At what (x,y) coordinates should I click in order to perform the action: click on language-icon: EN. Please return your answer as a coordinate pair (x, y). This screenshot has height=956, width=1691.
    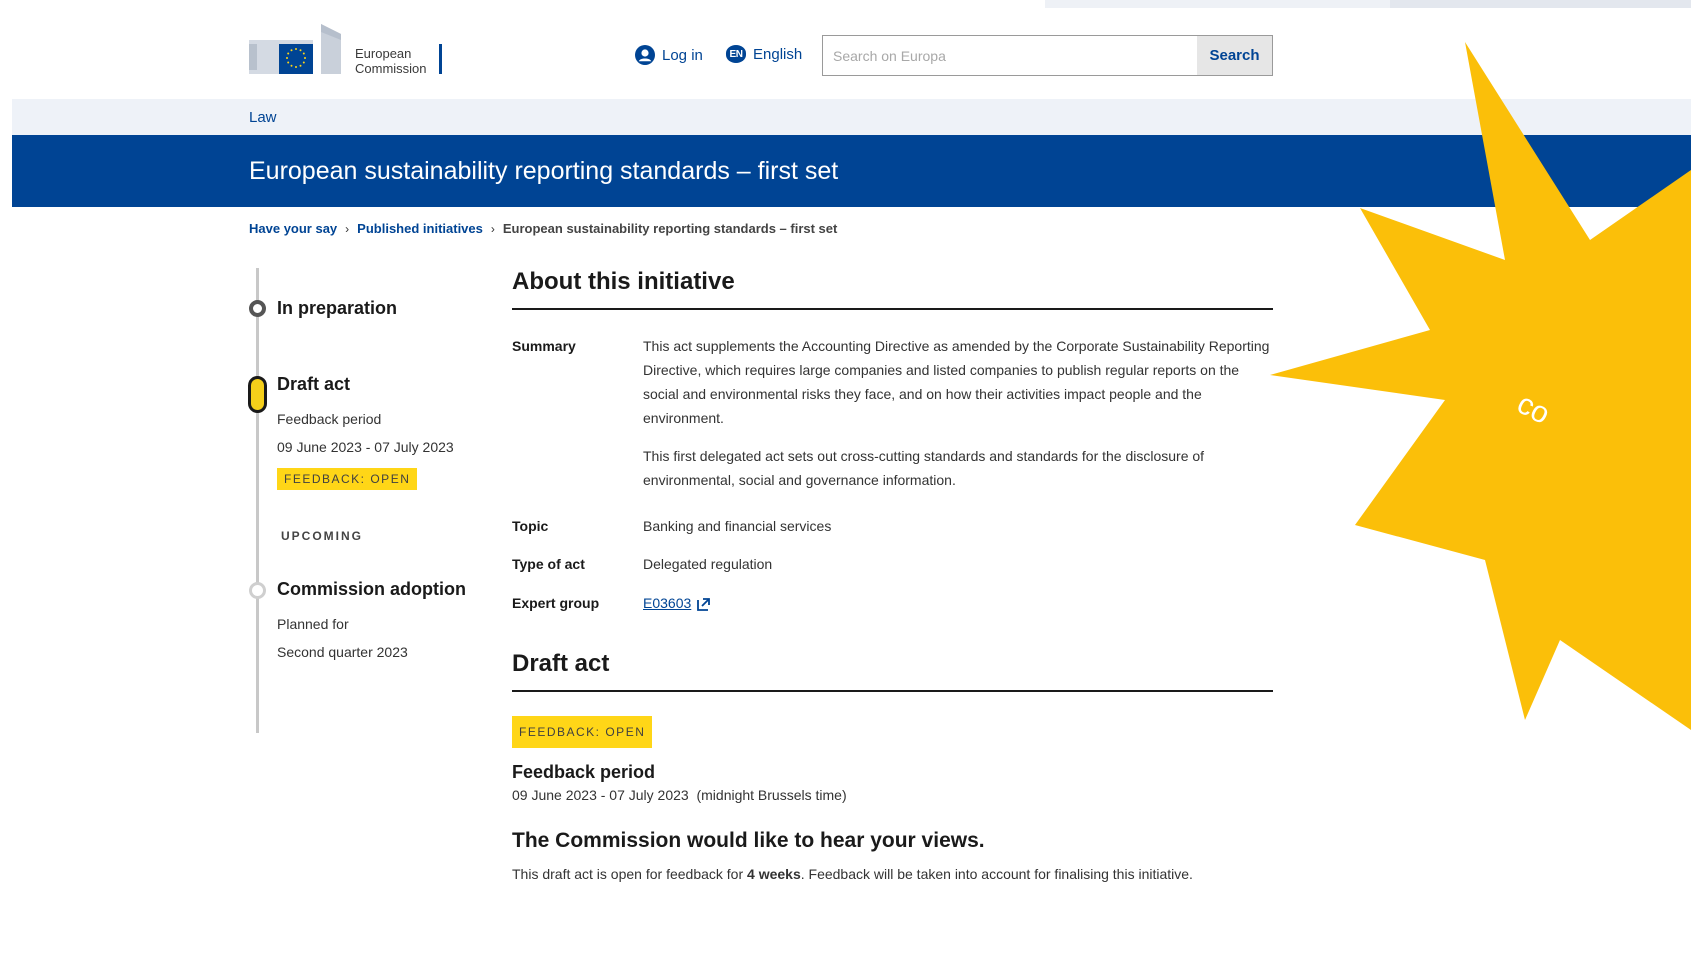
    Looking at the image, I should click on (736, 54).